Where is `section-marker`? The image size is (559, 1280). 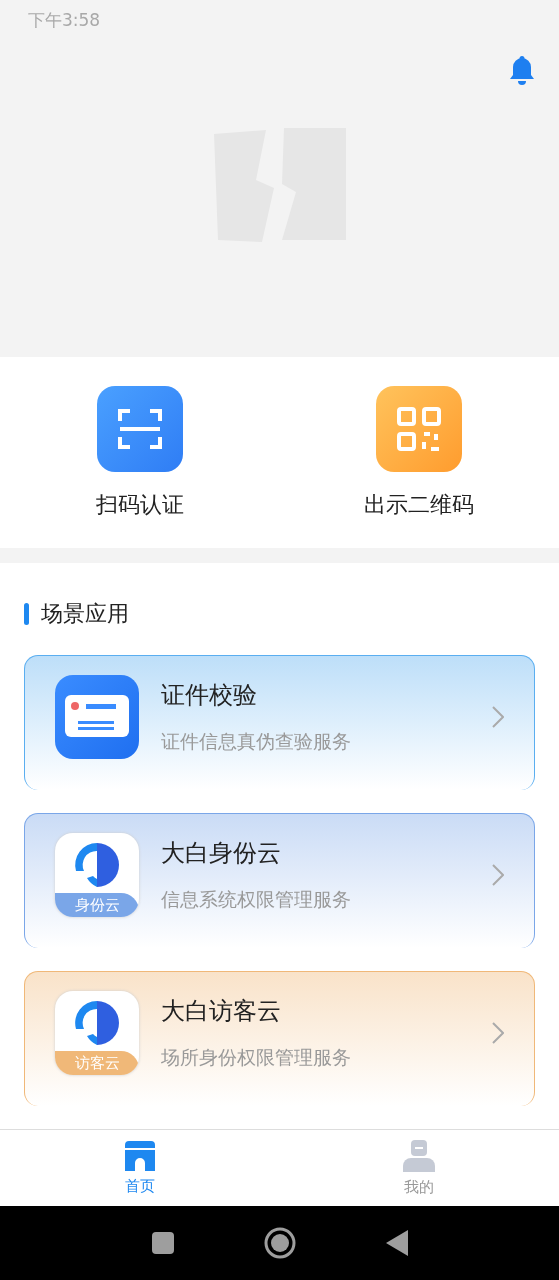 section-marker is located at coordinates (26, 614).